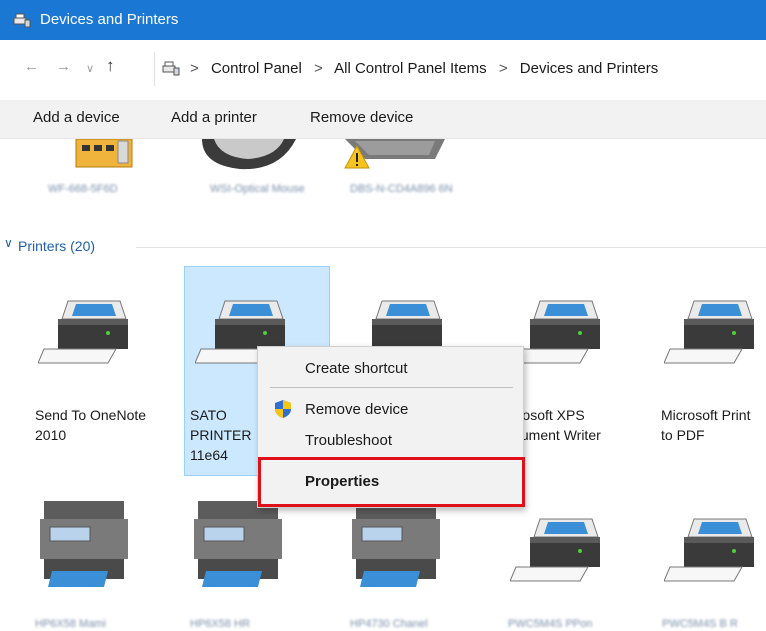 The image size is (766, 631). Describe the element at coordinates (410, 68) in the screenshot. I see `breadcrumb-all-items: All Control Panel Items` at that location.